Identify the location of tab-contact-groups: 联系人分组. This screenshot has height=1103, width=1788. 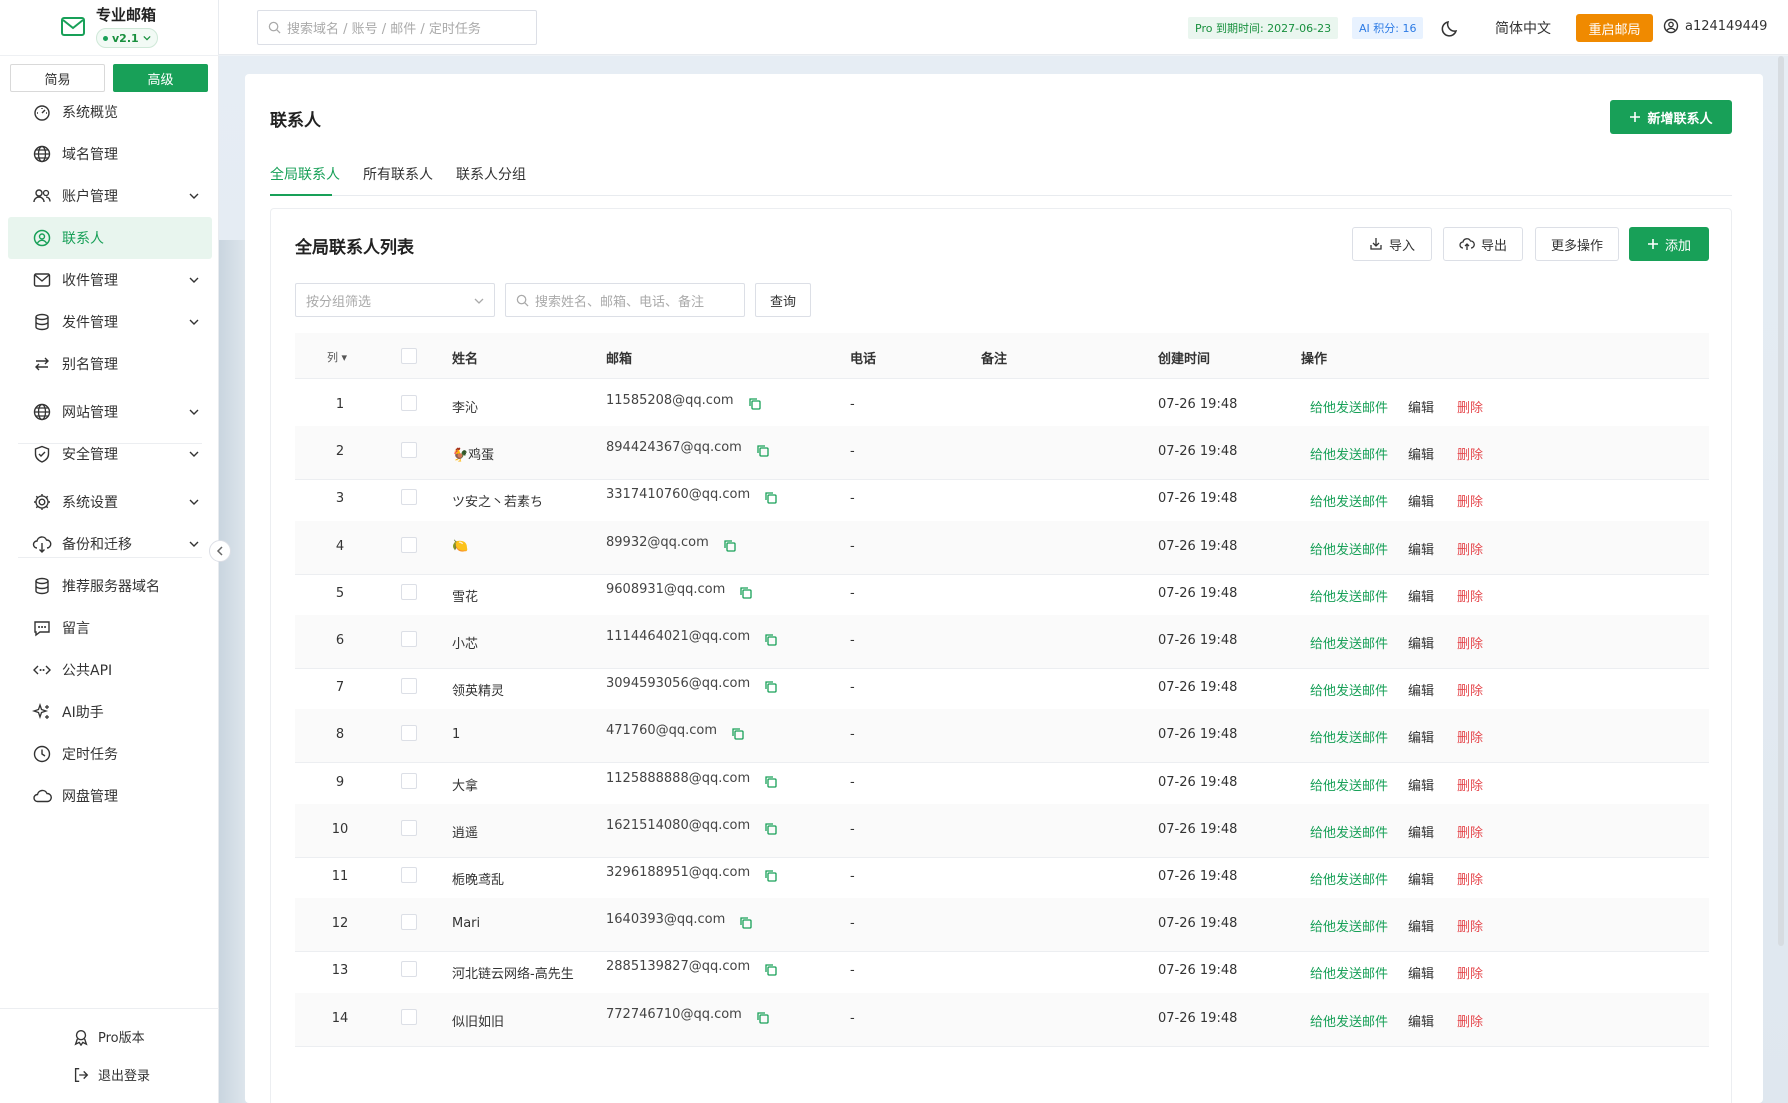
(491, 180).